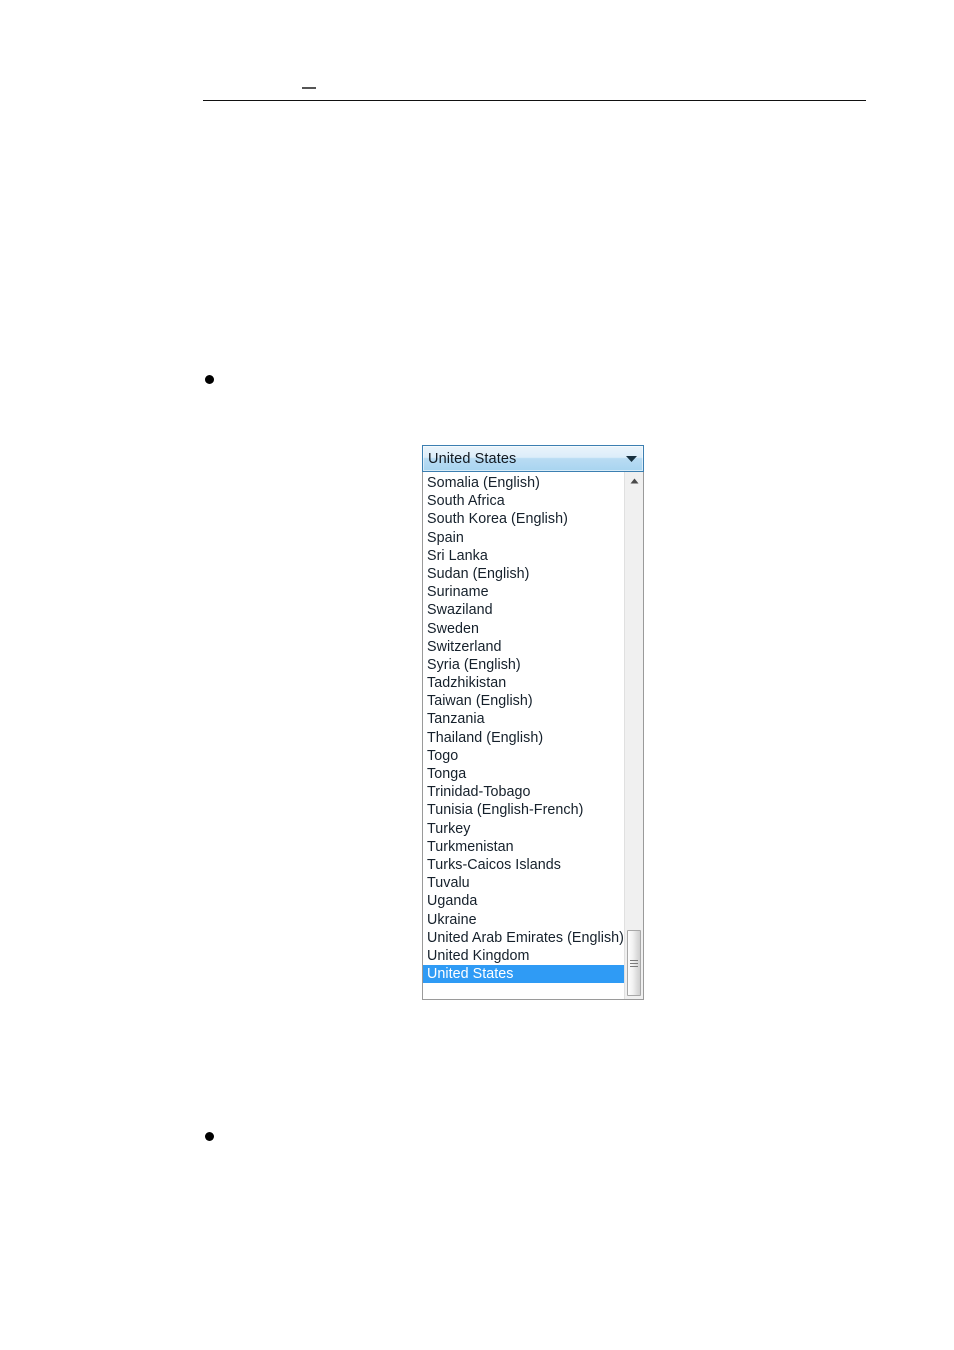 The image size is (954, 1350). I want to click on dropdown-option: Togo, so click(523, 756).